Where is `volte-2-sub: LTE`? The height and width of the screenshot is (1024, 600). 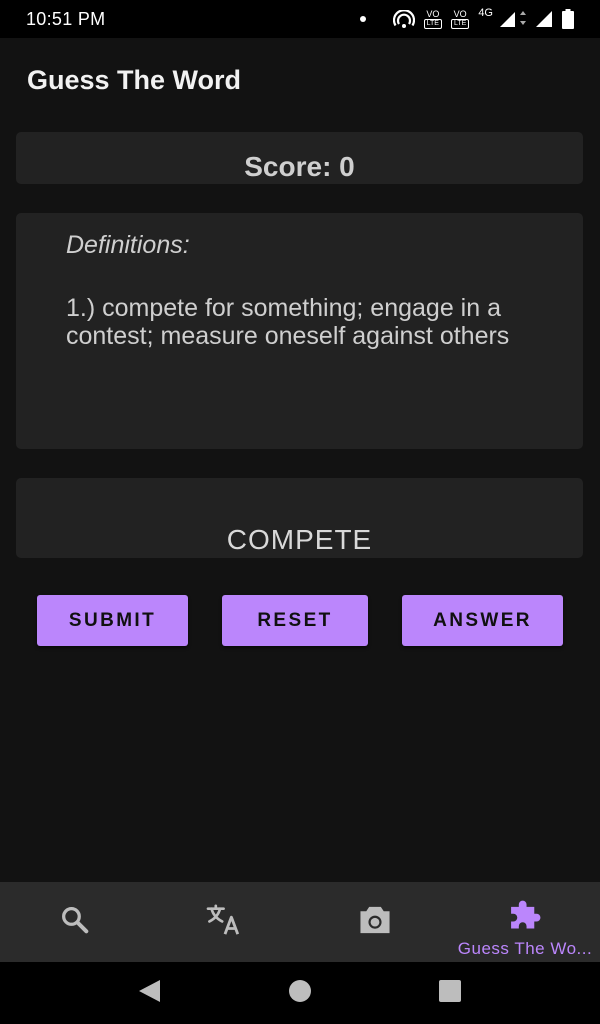
volte-2-sub: LTE is located at coordinates (460, 23).